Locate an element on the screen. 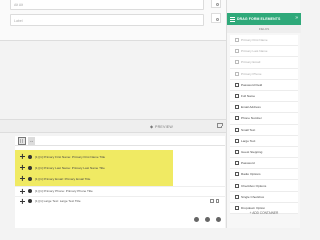 The image size is (320, 240). element-label: Single Checkbox is located at coordinates (253, 196).